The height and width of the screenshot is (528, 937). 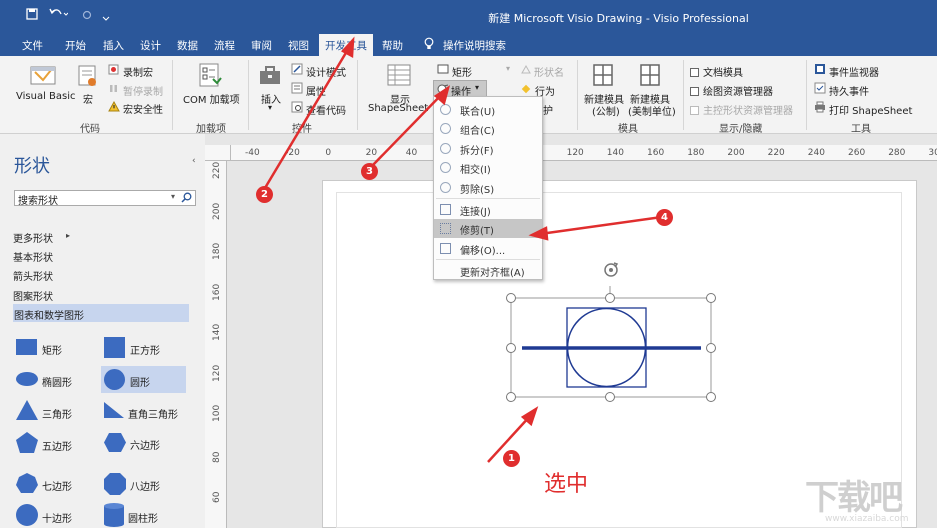 What do you see at coordinates (488, 148) in the screenshot?
I see `menu-item-fragment: 拆分(F)` at bounding box center [488, 148].